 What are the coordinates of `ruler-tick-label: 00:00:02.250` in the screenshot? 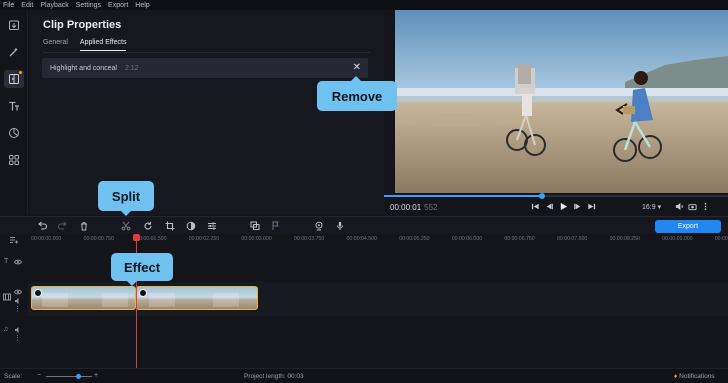 It's located at (204, 239).